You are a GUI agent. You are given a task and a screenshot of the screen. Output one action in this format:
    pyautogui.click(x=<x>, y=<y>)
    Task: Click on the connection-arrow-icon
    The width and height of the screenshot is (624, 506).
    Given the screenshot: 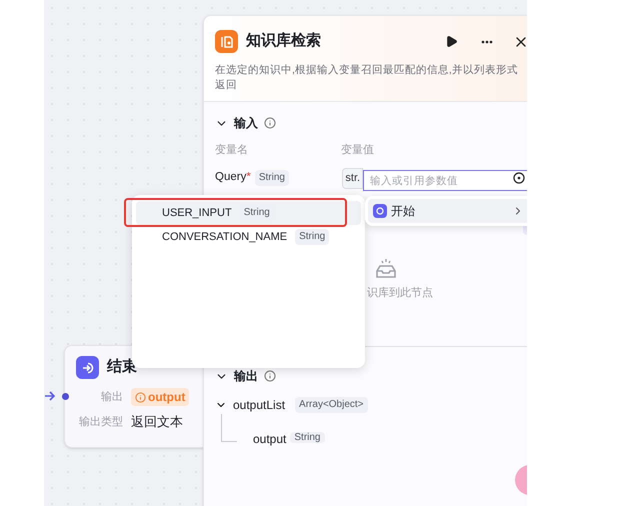 What is the action you would take?
    pyautogui.click(x=50, y=396)
    